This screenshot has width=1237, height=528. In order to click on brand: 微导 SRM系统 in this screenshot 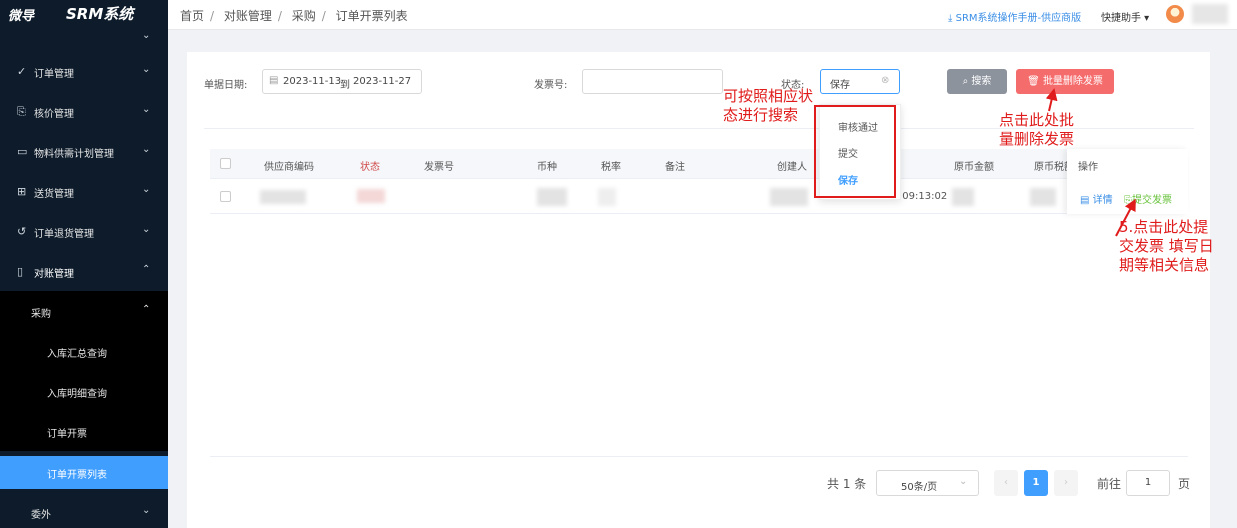, I will do `click(84, 15)`.